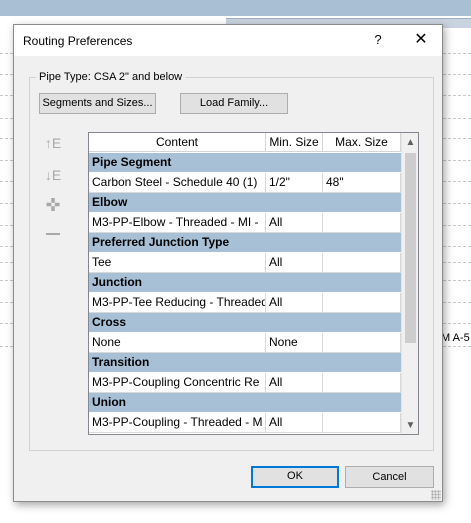  I want to click on dialog-titlebar: Routing Preferences ? ✕, so click(228, 40).